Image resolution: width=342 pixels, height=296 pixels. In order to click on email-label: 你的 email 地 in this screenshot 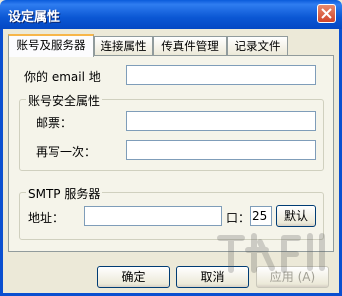, I will do `click(62, 77)`.